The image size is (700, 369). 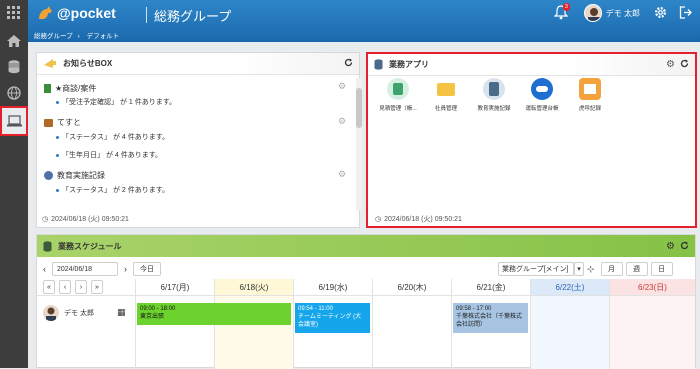 What do you see at coordinates (359, 144) in the screenshot?
I see `scrollbar` at bounding box center [359, 144].